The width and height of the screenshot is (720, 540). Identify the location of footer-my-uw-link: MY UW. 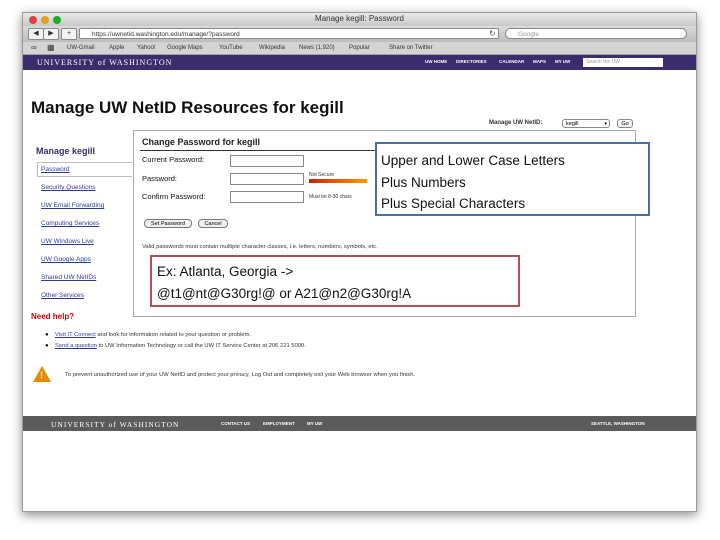
(314, 423).